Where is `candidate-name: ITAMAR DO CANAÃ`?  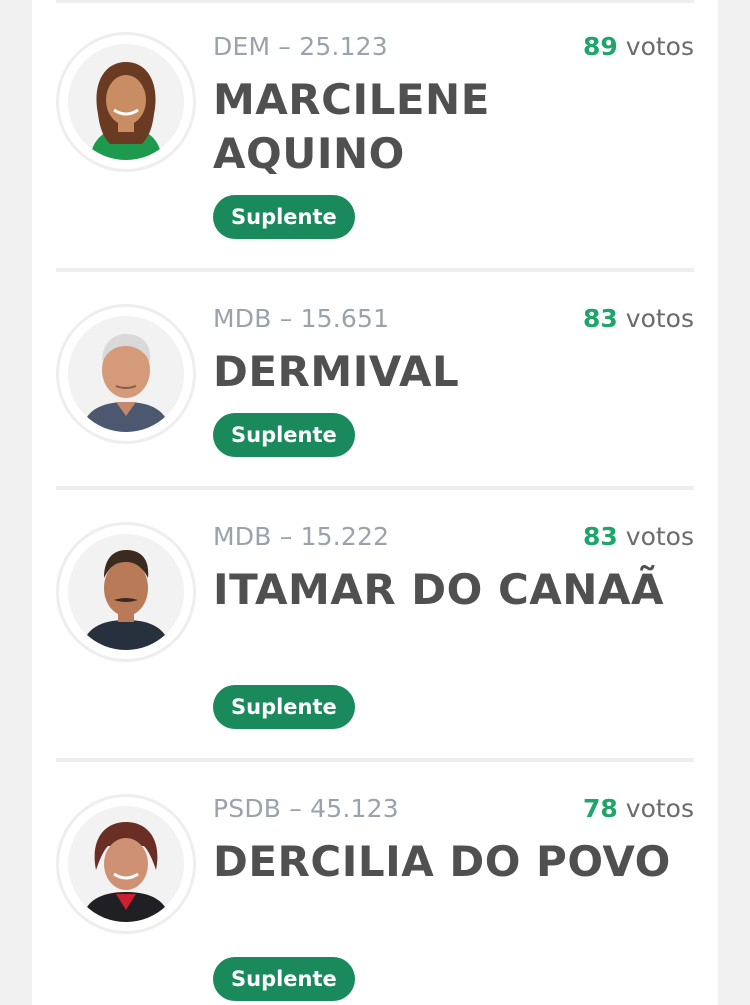
candidate-name: ITAMAR DO CANAÃ is located at coordinates (438, 589).